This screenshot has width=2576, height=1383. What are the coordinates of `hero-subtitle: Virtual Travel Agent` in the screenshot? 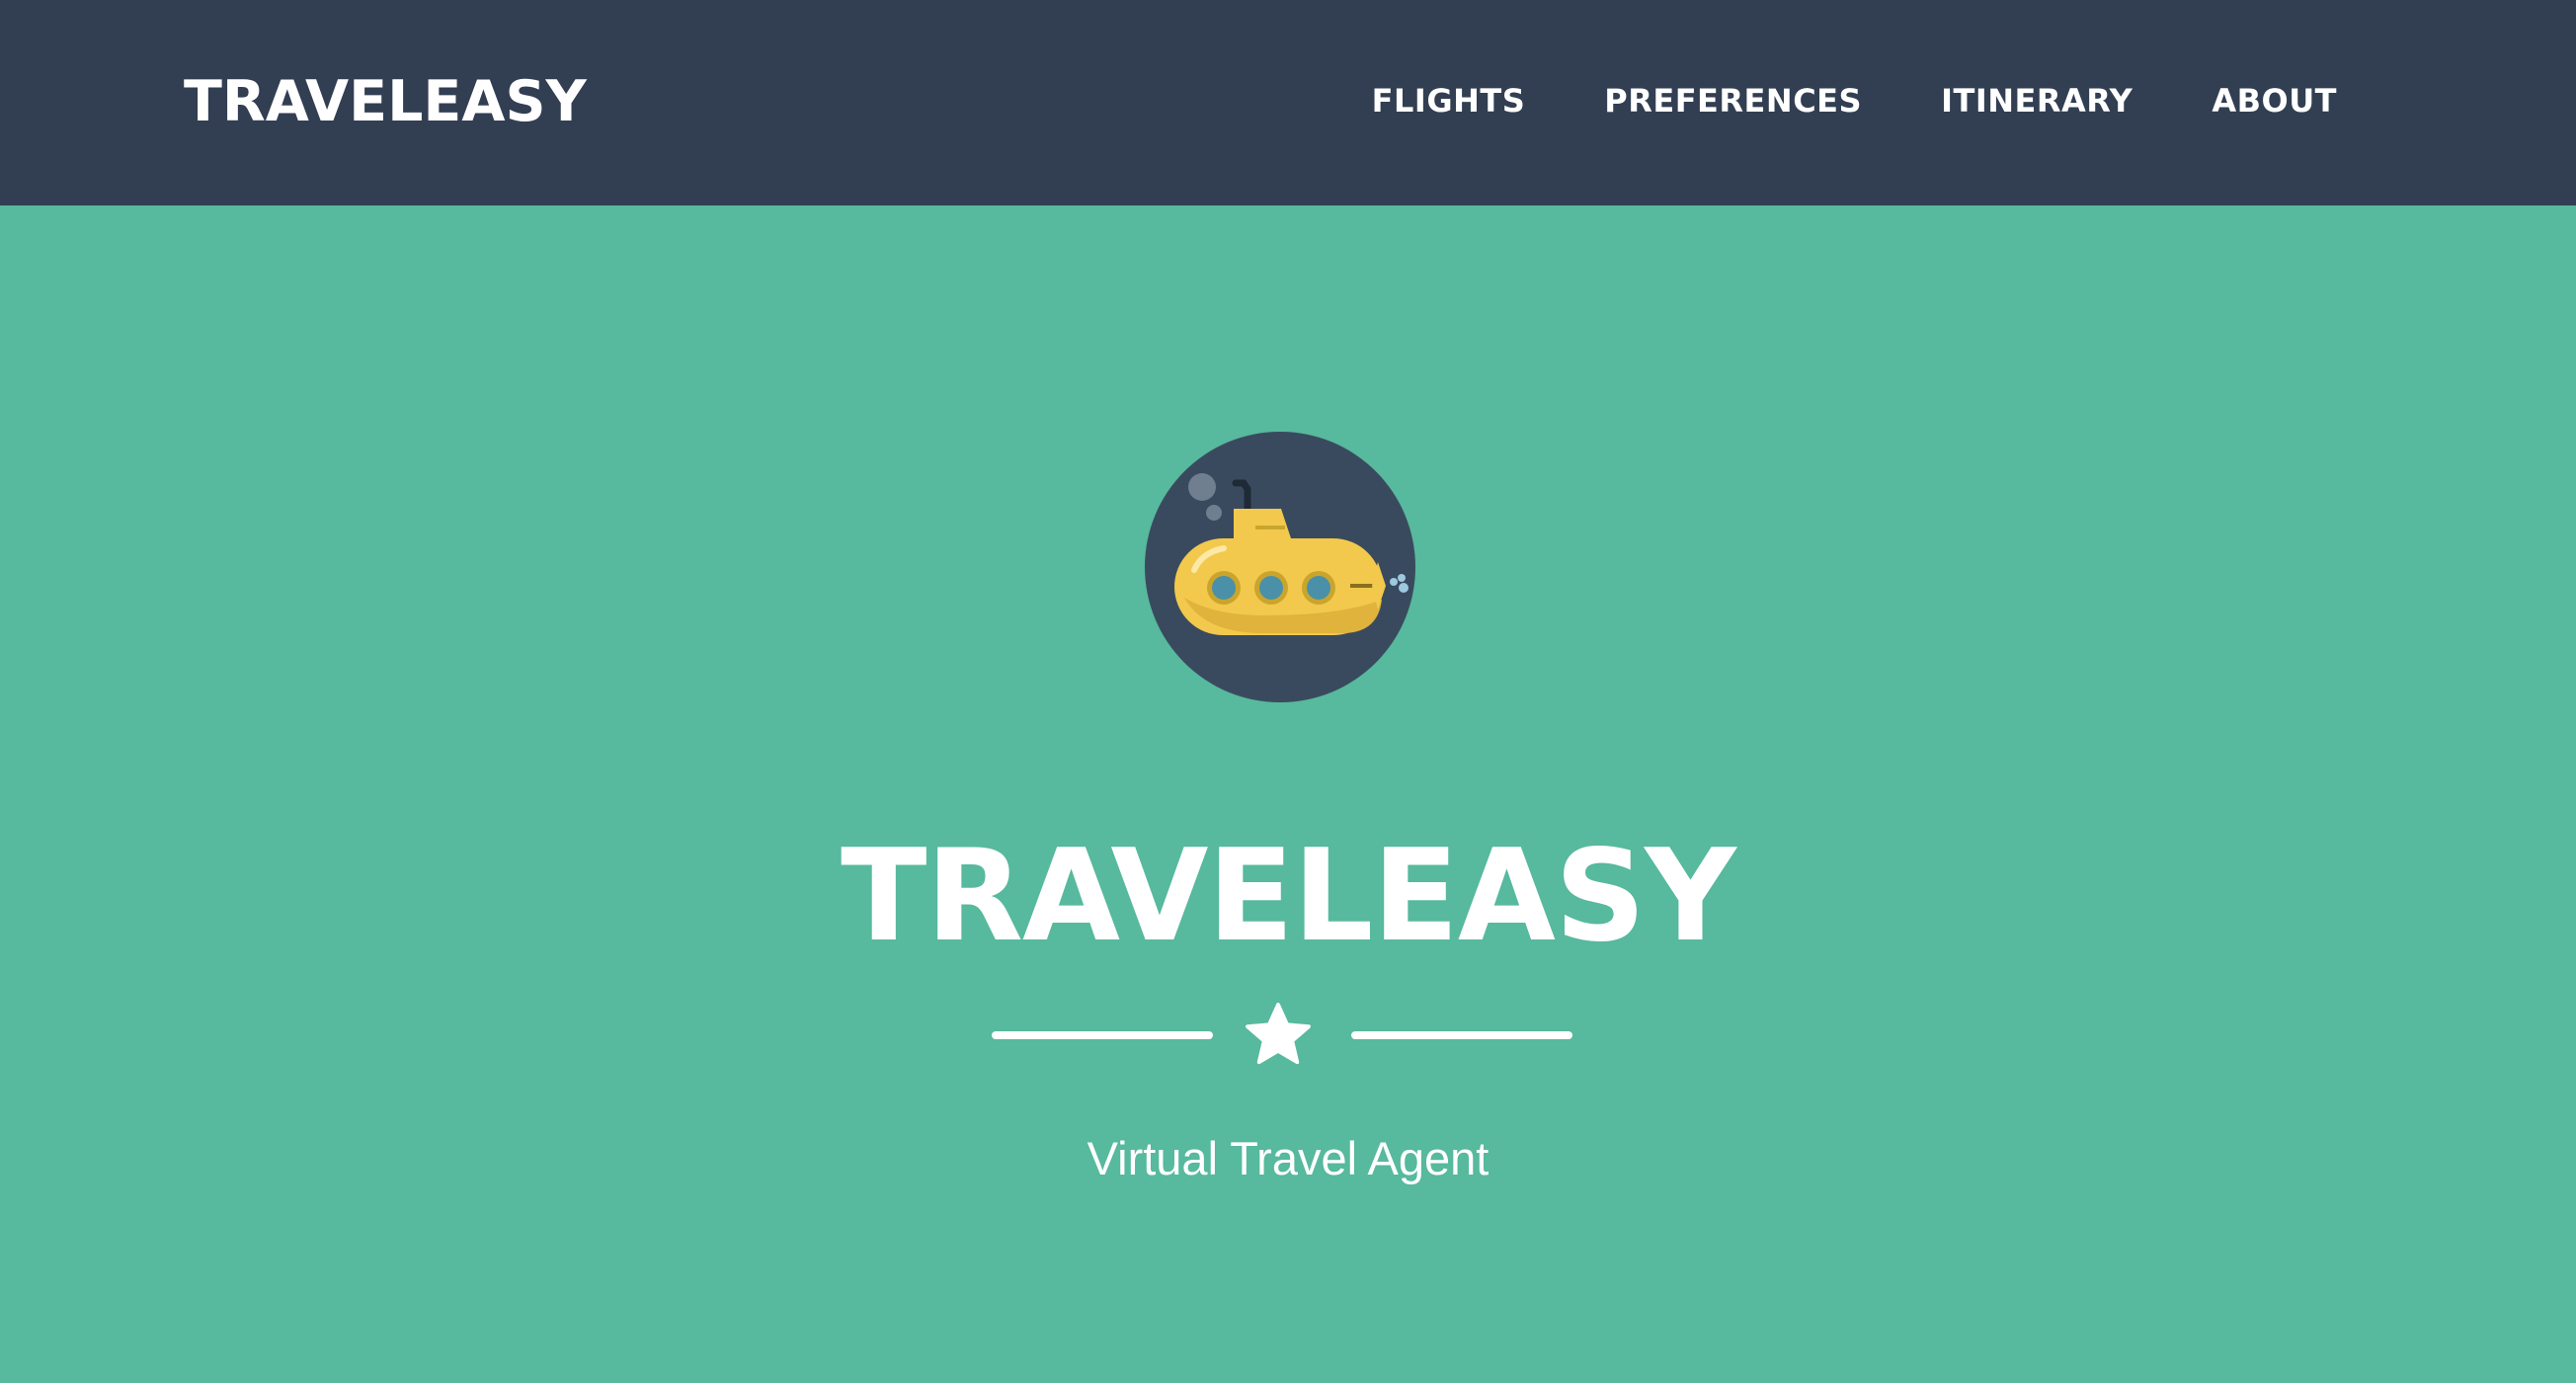 It's located at (1288, 1158).